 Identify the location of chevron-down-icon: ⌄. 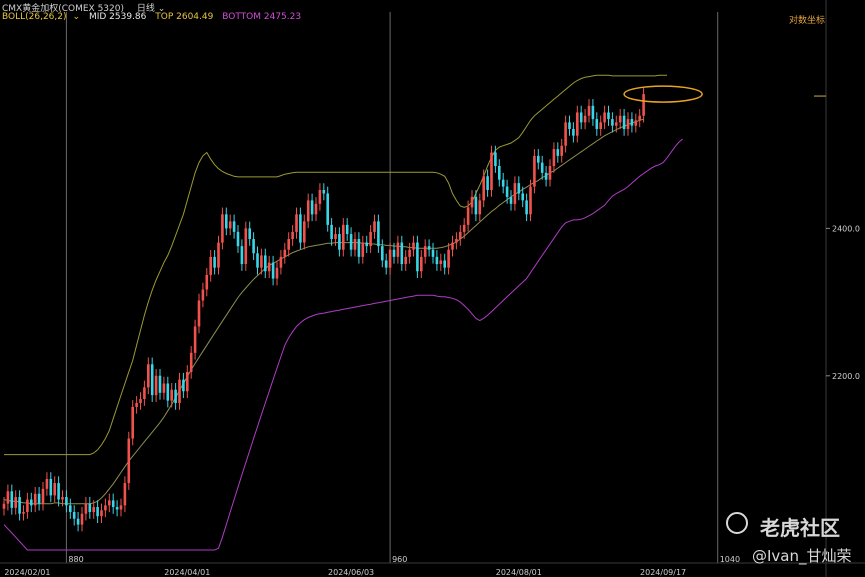
(77, 17).